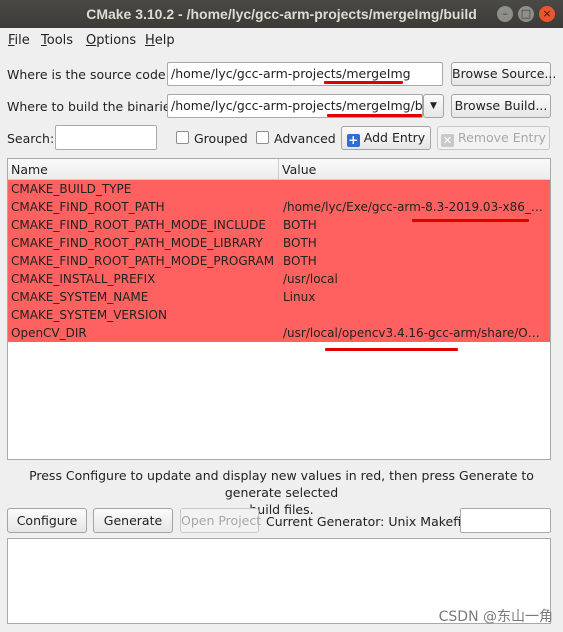  I want to click on table-row: CMAKE_SYSTEM_NAME Linux, so click(279, 297).